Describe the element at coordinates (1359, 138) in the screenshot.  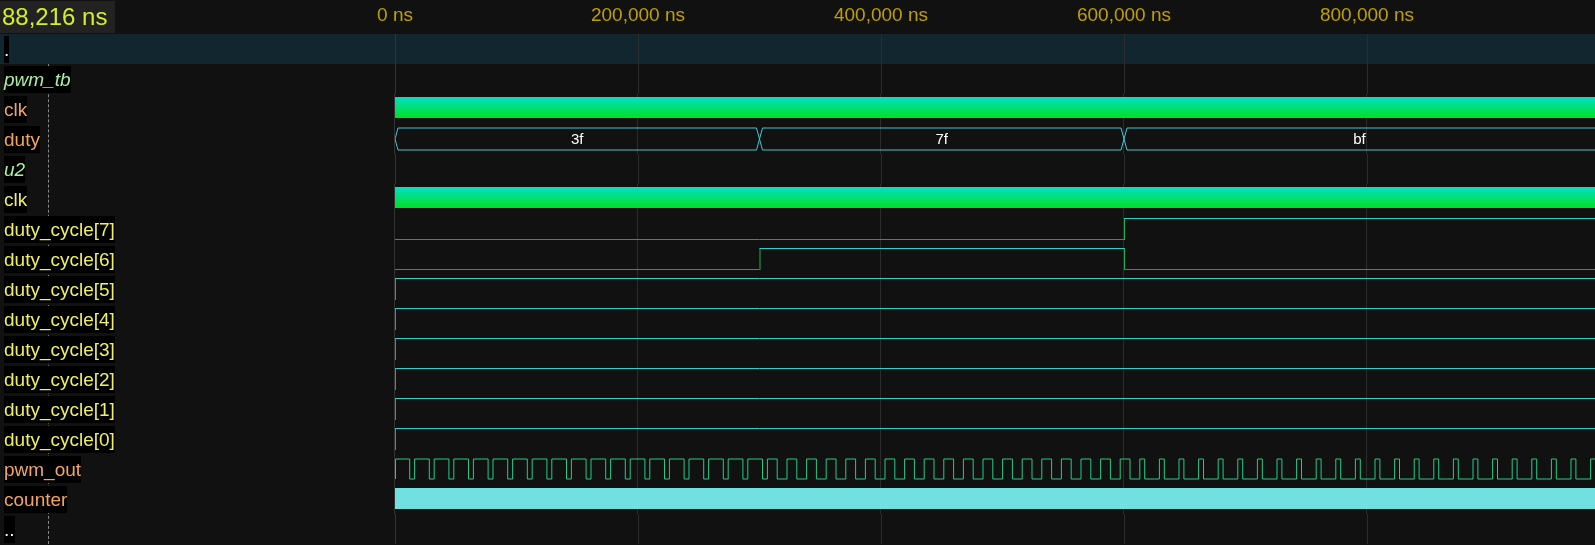
I see `bus-value: bf` at that location.